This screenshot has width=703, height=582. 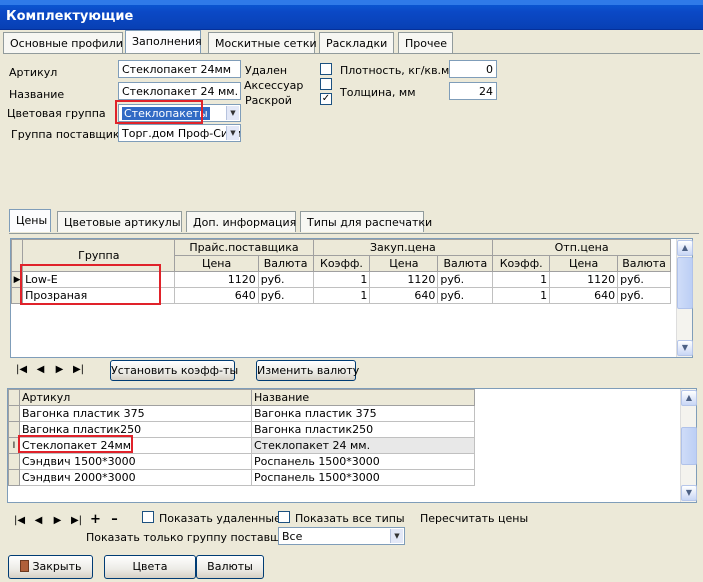 What do you see at coordinates (30, 220) in the screenshot?
I see `tab-prices: Цены` at bounding box center [30, 220].